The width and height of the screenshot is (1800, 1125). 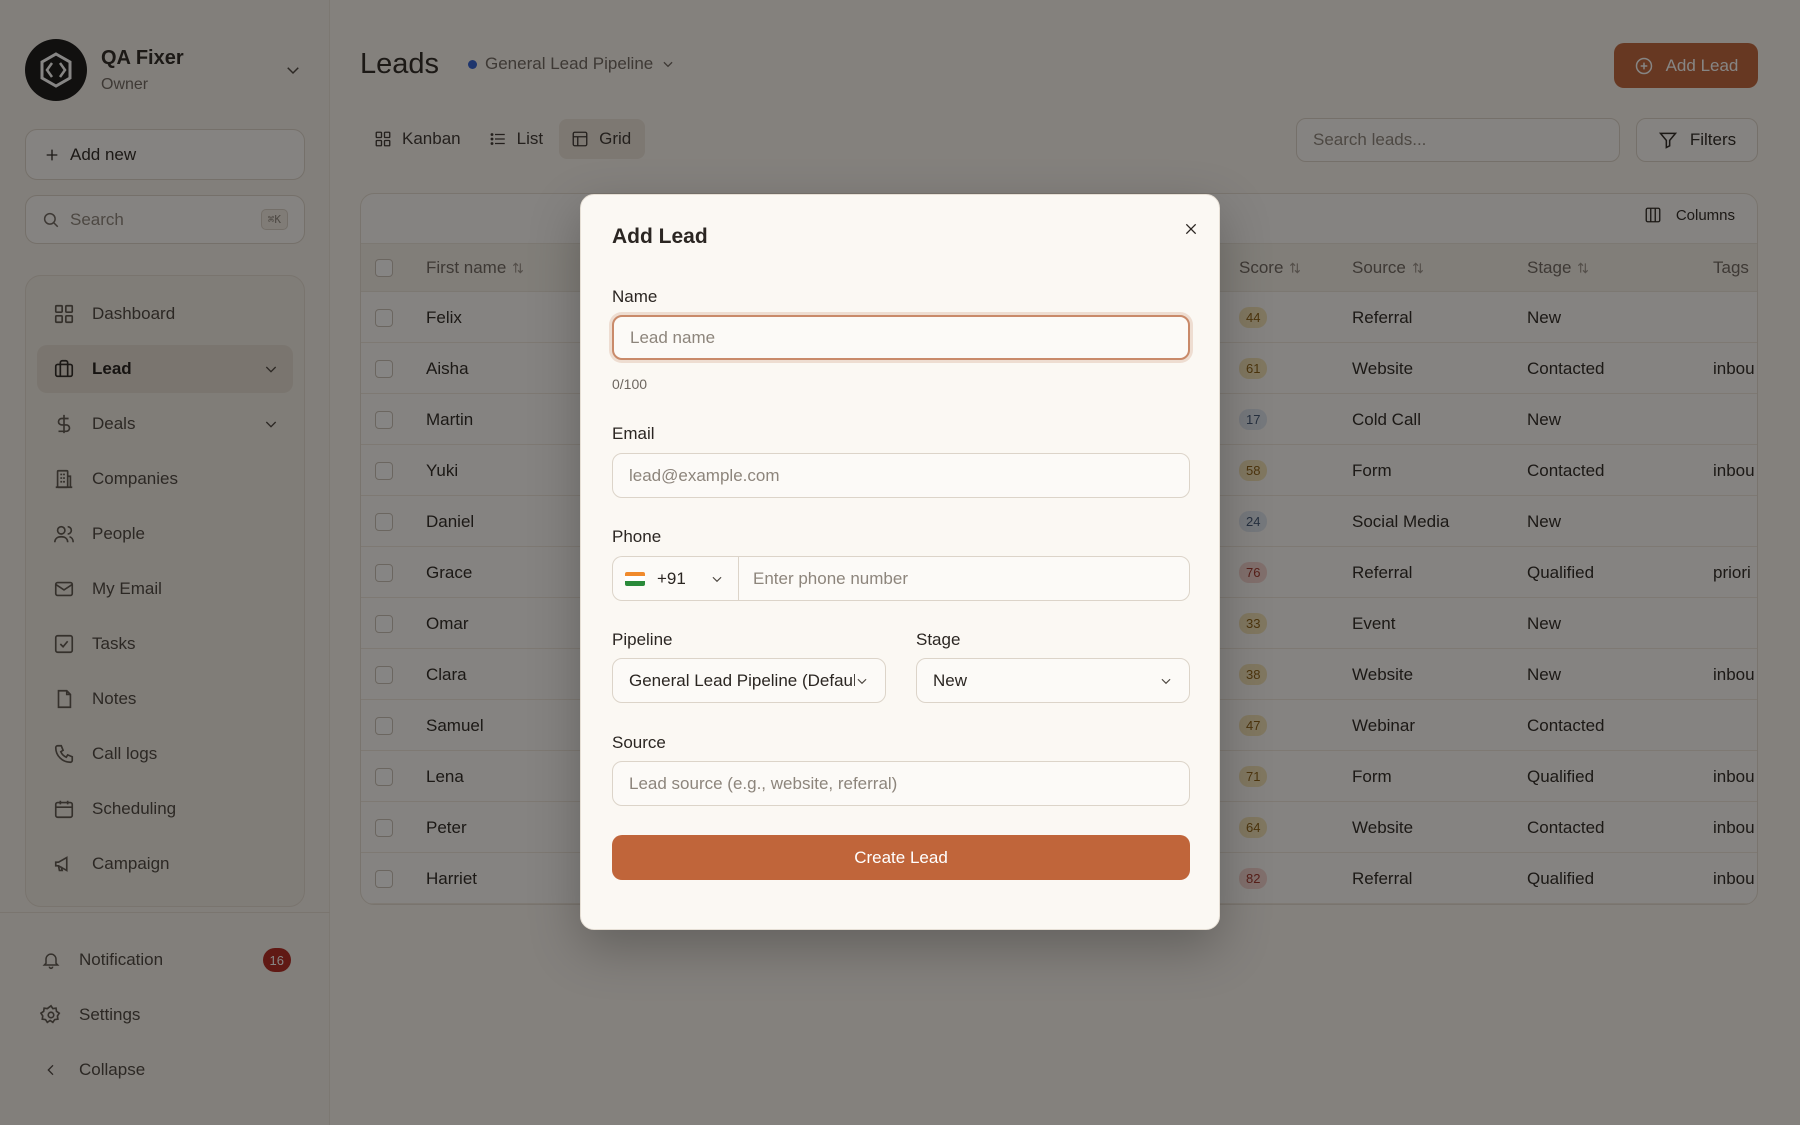 What do you see at coordinates (671, 578) in the screenshot?
I see `country-code: +91` at bounding box center [671, 578].